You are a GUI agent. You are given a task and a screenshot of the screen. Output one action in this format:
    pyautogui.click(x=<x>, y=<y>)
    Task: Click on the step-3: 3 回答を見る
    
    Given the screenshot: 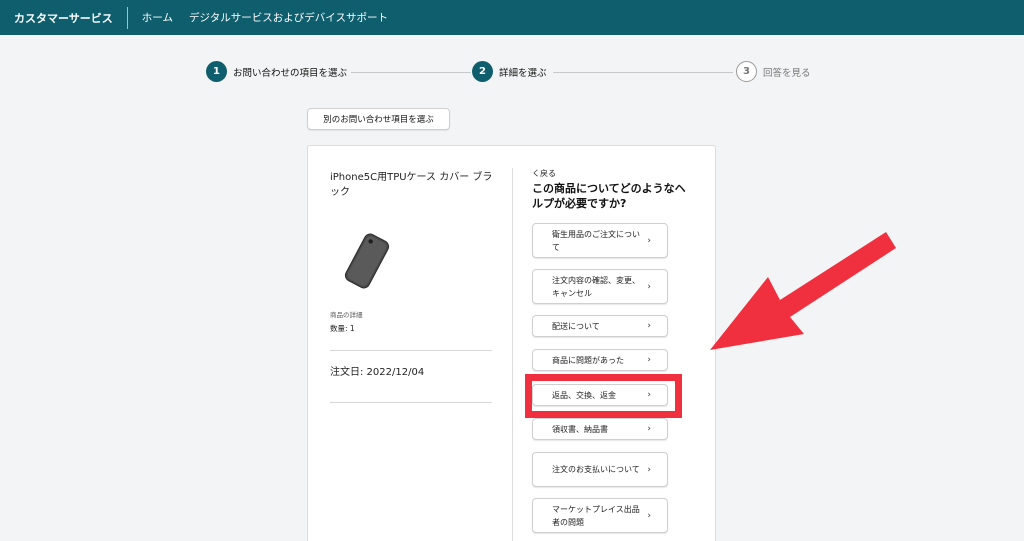 What is the action you would take?
    pyautogui.click(x=773, y=71)
    